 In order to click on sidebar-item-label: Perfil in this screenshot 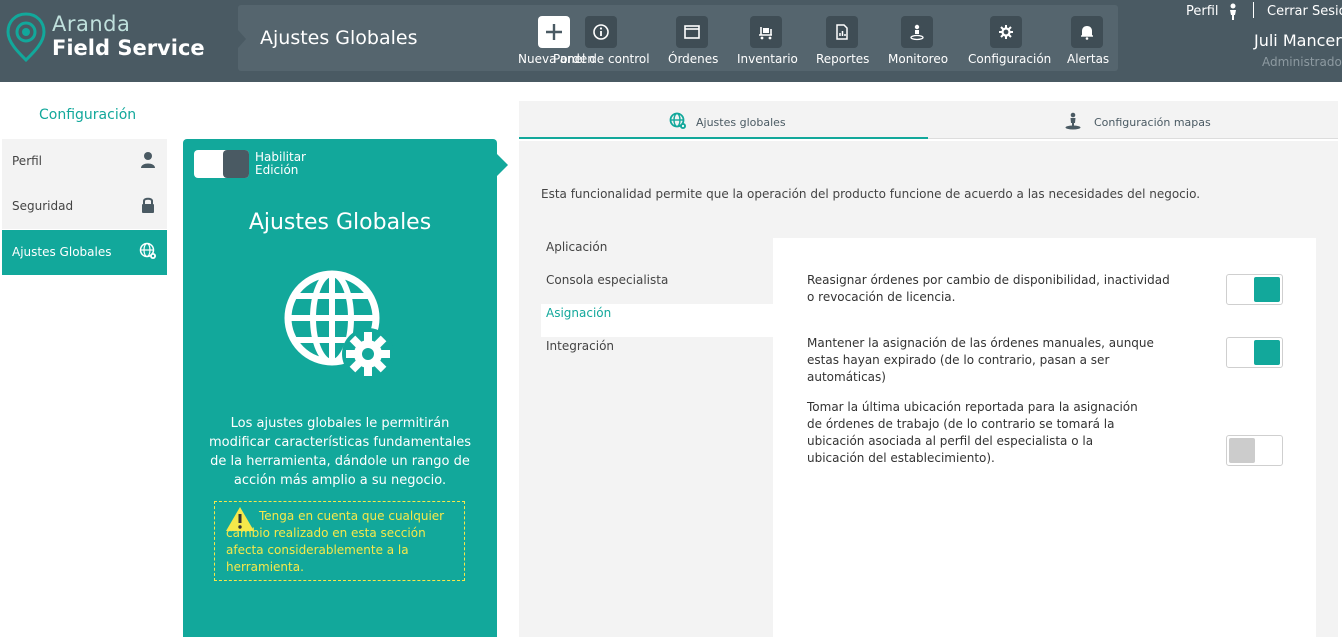, I will do `click(27, 161)`.